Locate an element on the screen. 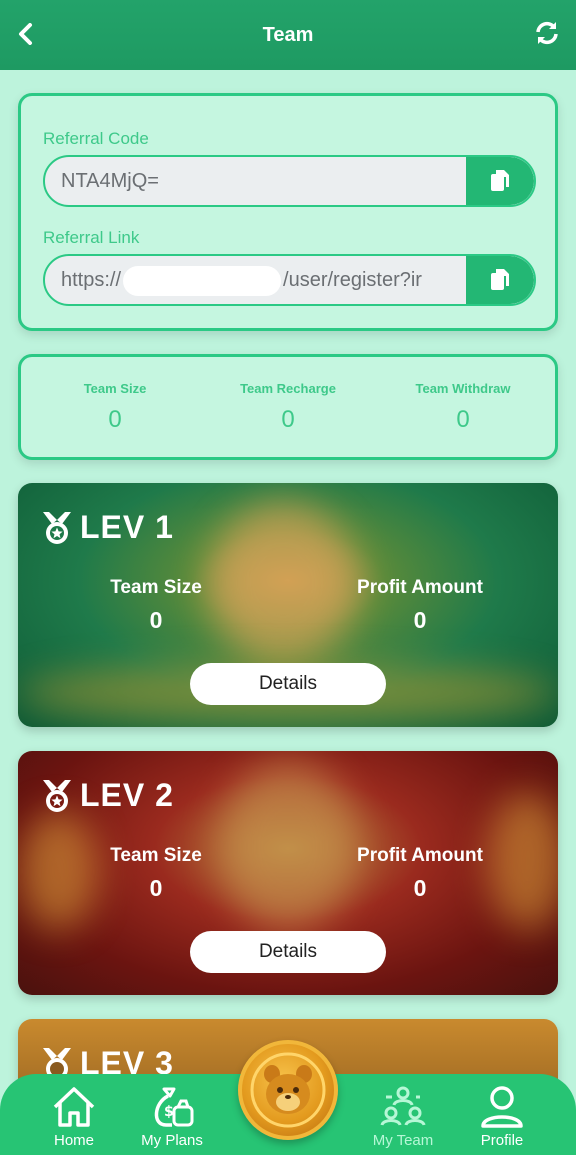 Image resolution: width=576 pixels, height=1155 pixels. redacted-domain is located at coordinates (202, 280).